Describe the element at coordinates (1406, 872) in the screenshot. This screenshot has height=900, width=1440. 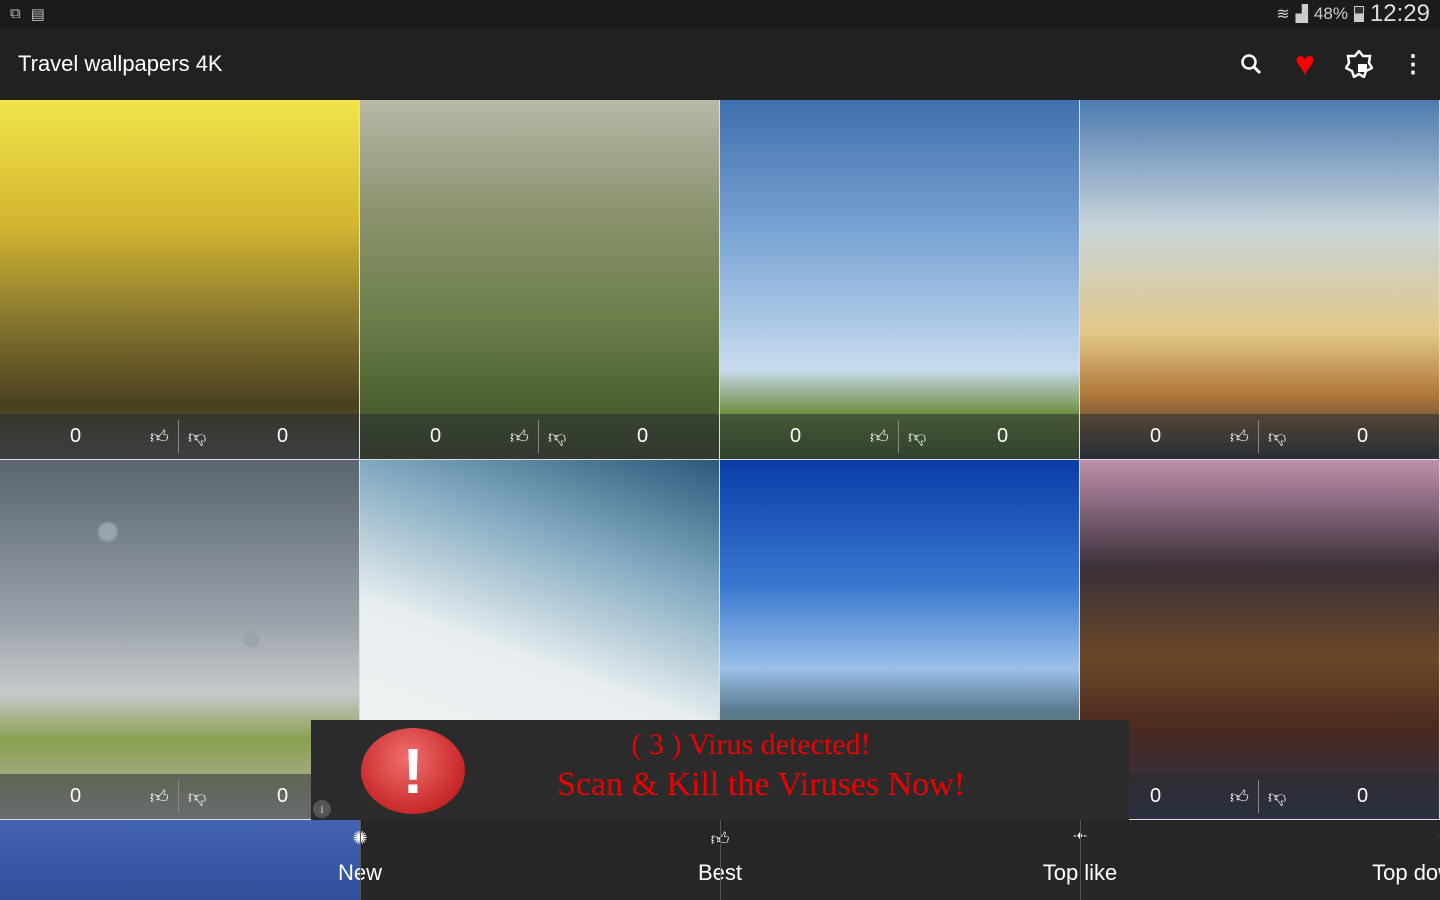
I see `tab-label: Top download` at that location.